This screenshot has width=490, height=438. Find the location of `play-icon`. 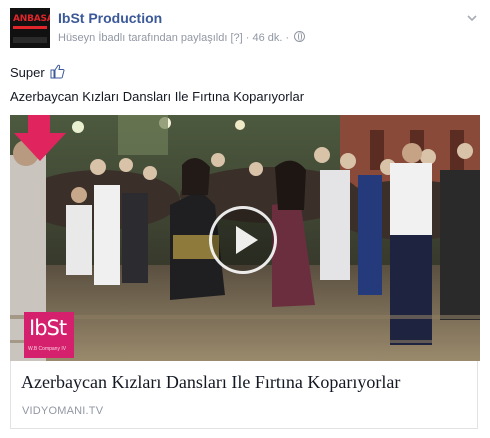

play-icon is located at coordinates (243, 240).